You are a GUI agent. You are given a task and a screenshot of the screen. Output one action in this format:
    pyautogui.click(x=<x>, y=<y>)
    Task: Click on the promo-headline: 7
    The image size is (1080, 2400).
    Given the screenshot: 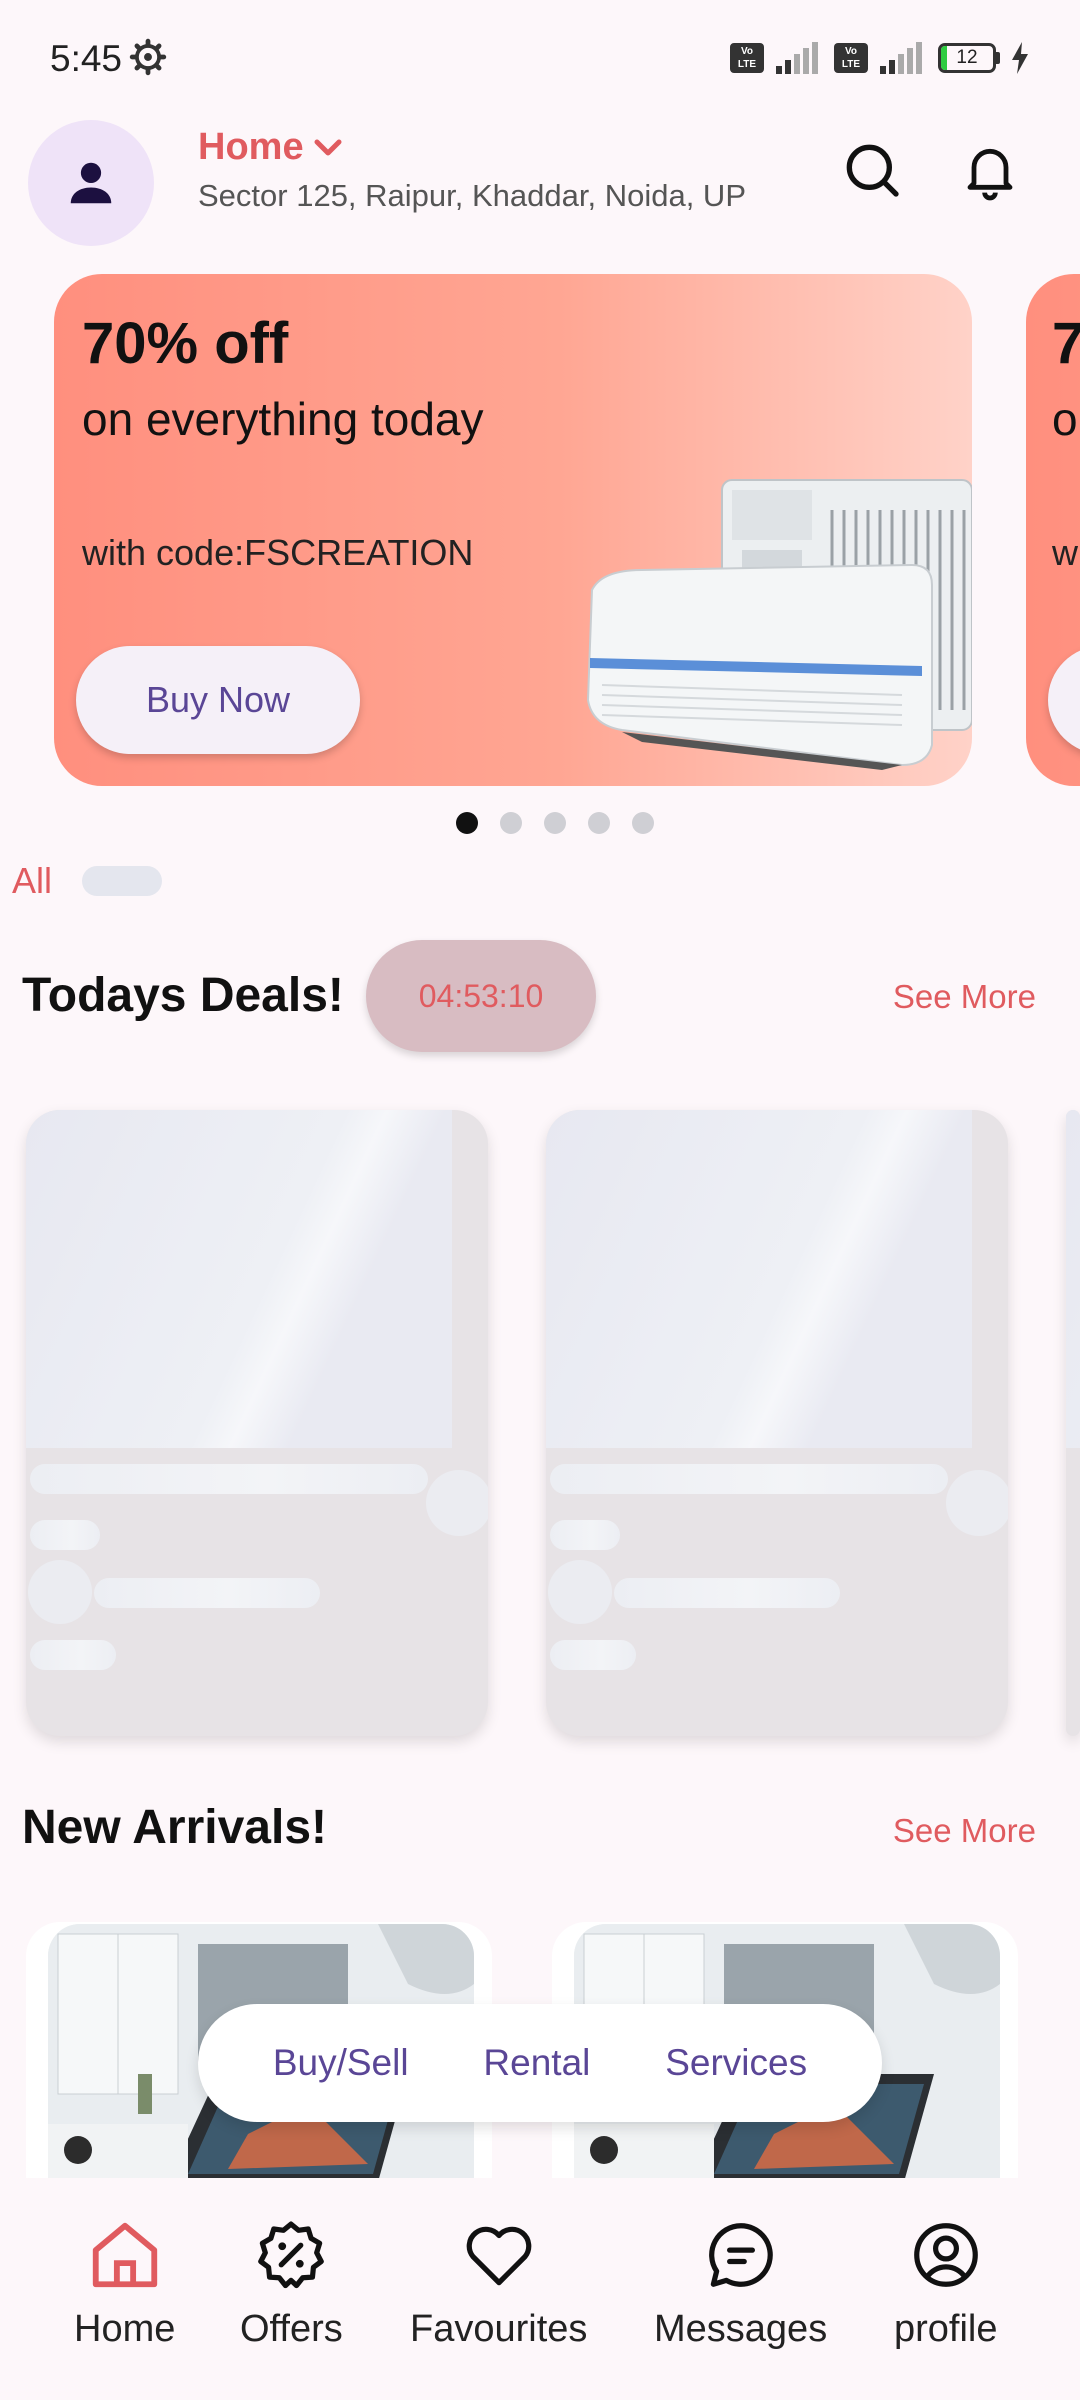 What is the action you would take?
    pyautogui.click(x=1066, y=343)
    